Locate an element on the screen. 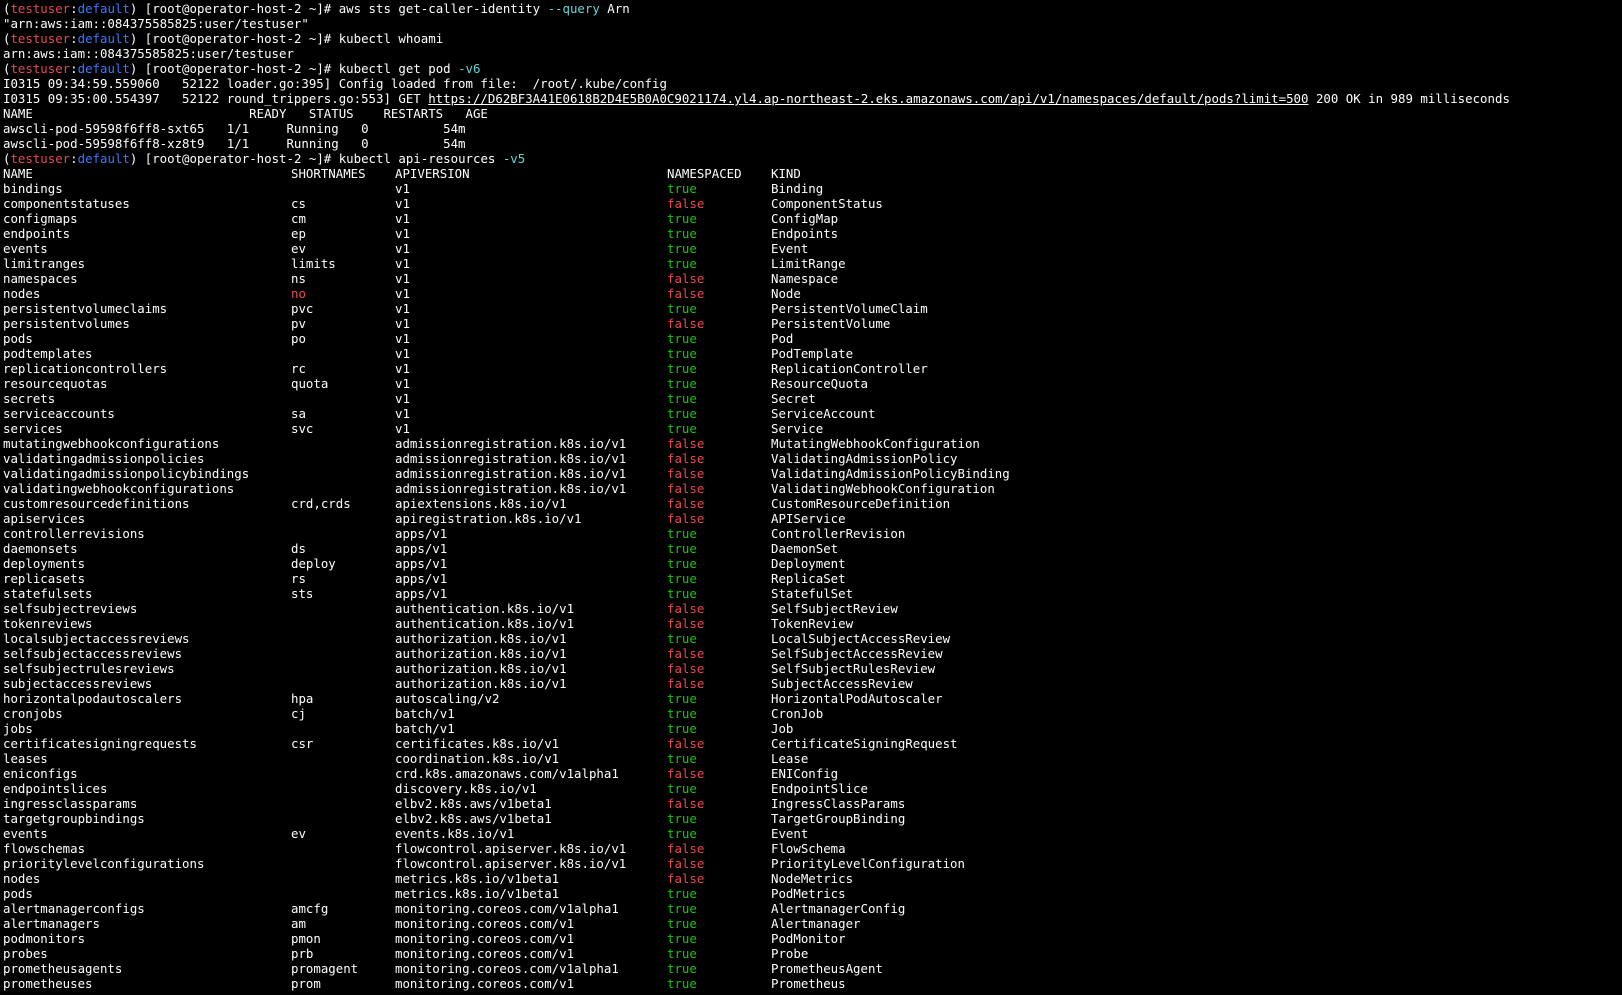 The width and height of the screenshot is (1622, 995). name-cell: daemonsets is located at coordinates (40, 548).